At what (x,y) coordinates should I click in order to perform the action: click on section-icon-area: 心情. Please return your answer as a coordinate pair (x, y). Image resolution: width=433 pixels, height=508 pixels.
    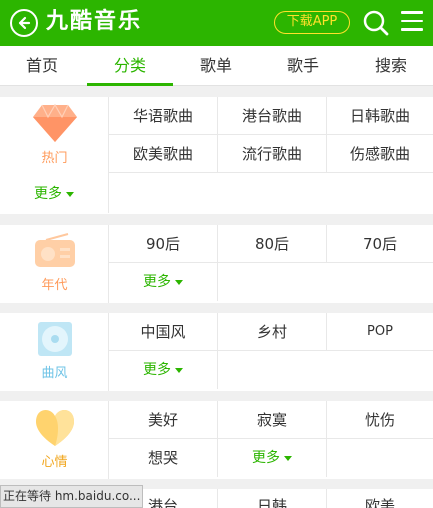
    Looking at the image, I should click on (54, 440).